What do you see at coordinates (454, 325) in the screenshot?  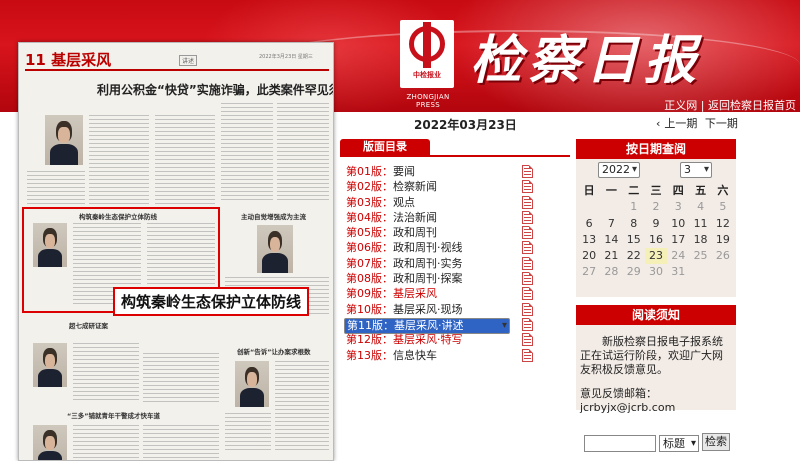 I see `section-row: 第11版：基层采风·讲述` at bounding box center [454, 325].